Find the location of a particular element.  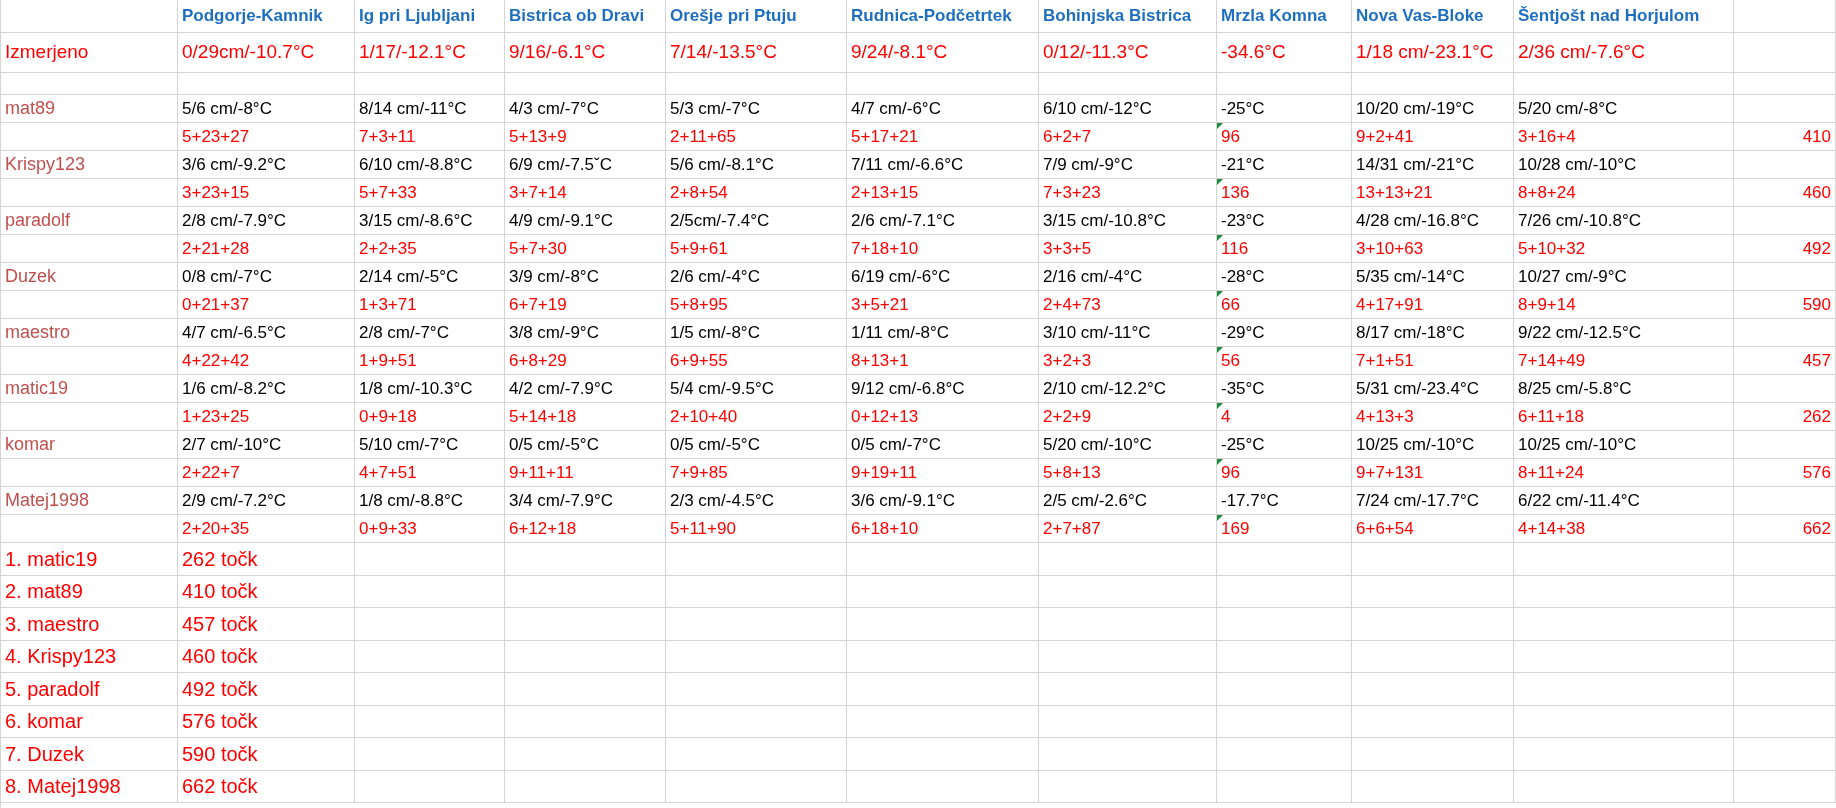

table-cell-text: 4+13+3 is located at coordinates (1385, 416).